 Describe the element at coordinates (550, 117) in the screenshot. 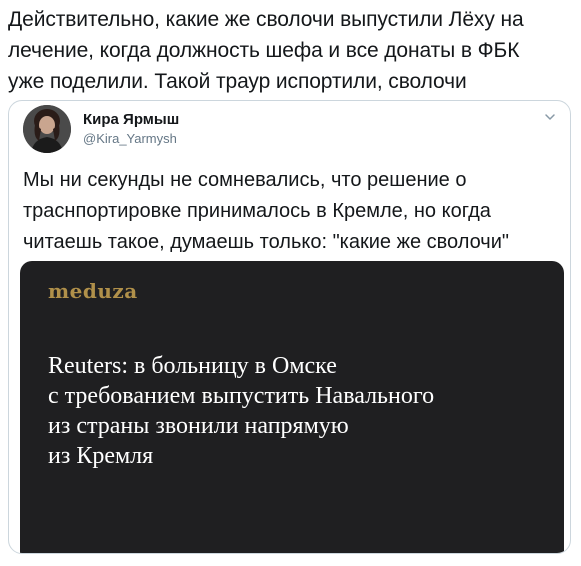

I see `chevron-down-icon` at that location.